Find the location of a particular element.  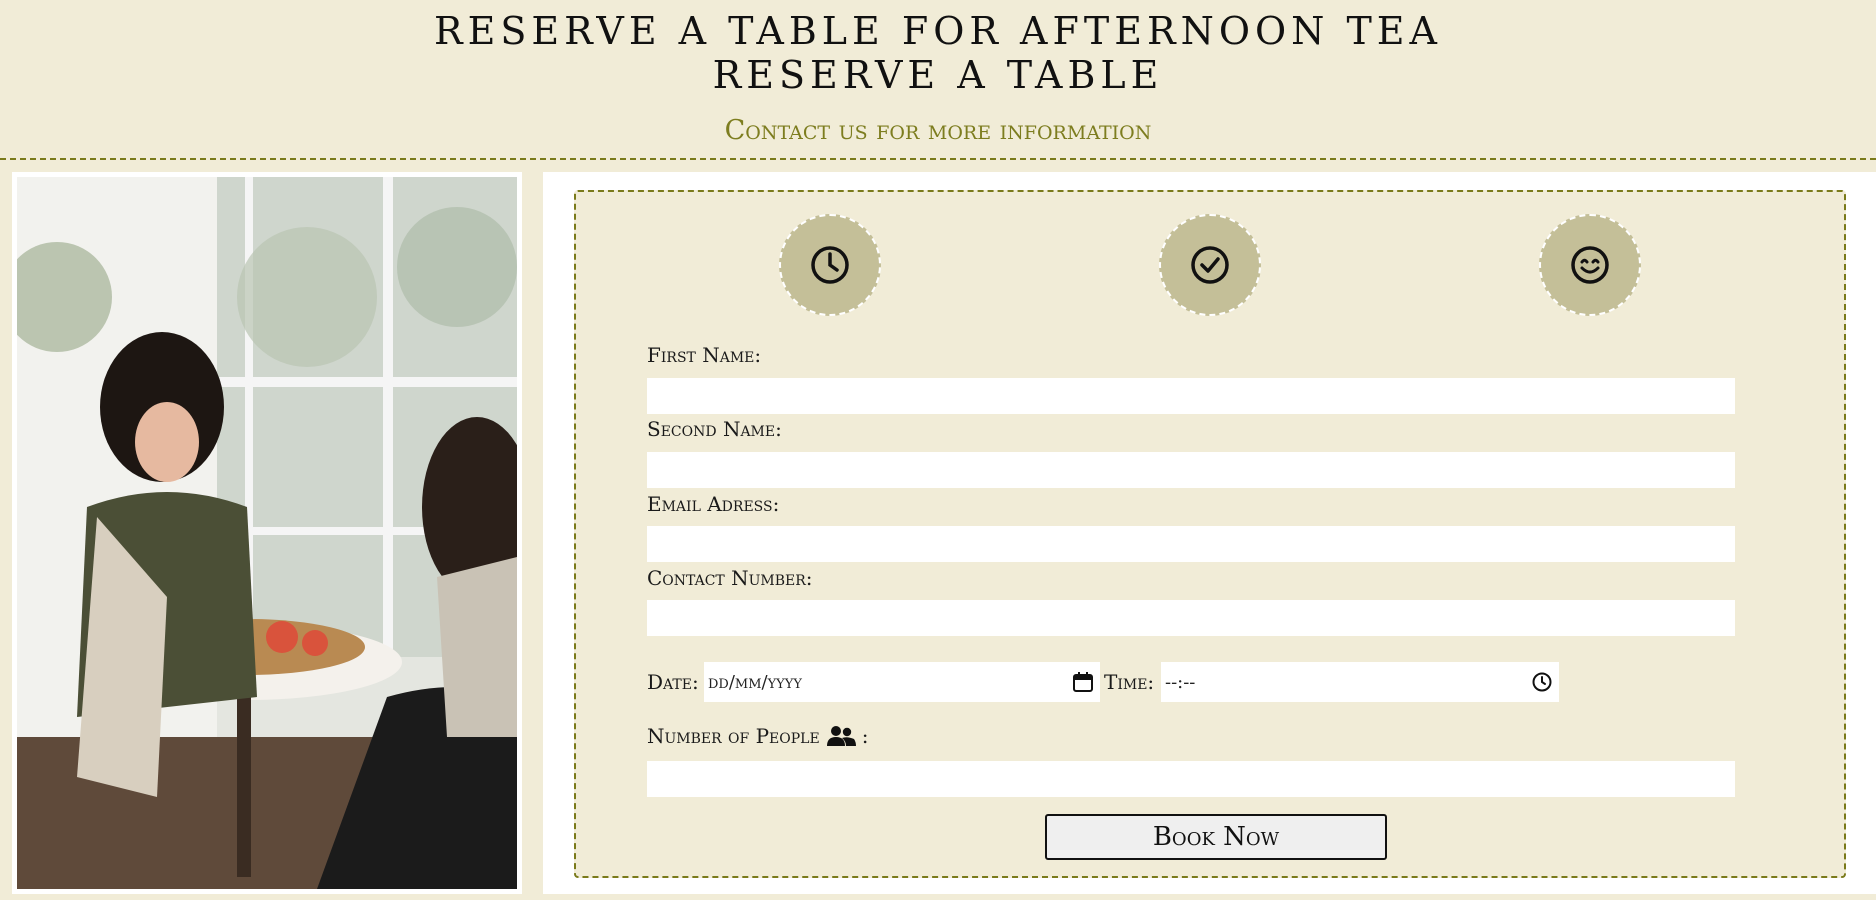

number-of-people-input is located at coordinates (1191, 779).